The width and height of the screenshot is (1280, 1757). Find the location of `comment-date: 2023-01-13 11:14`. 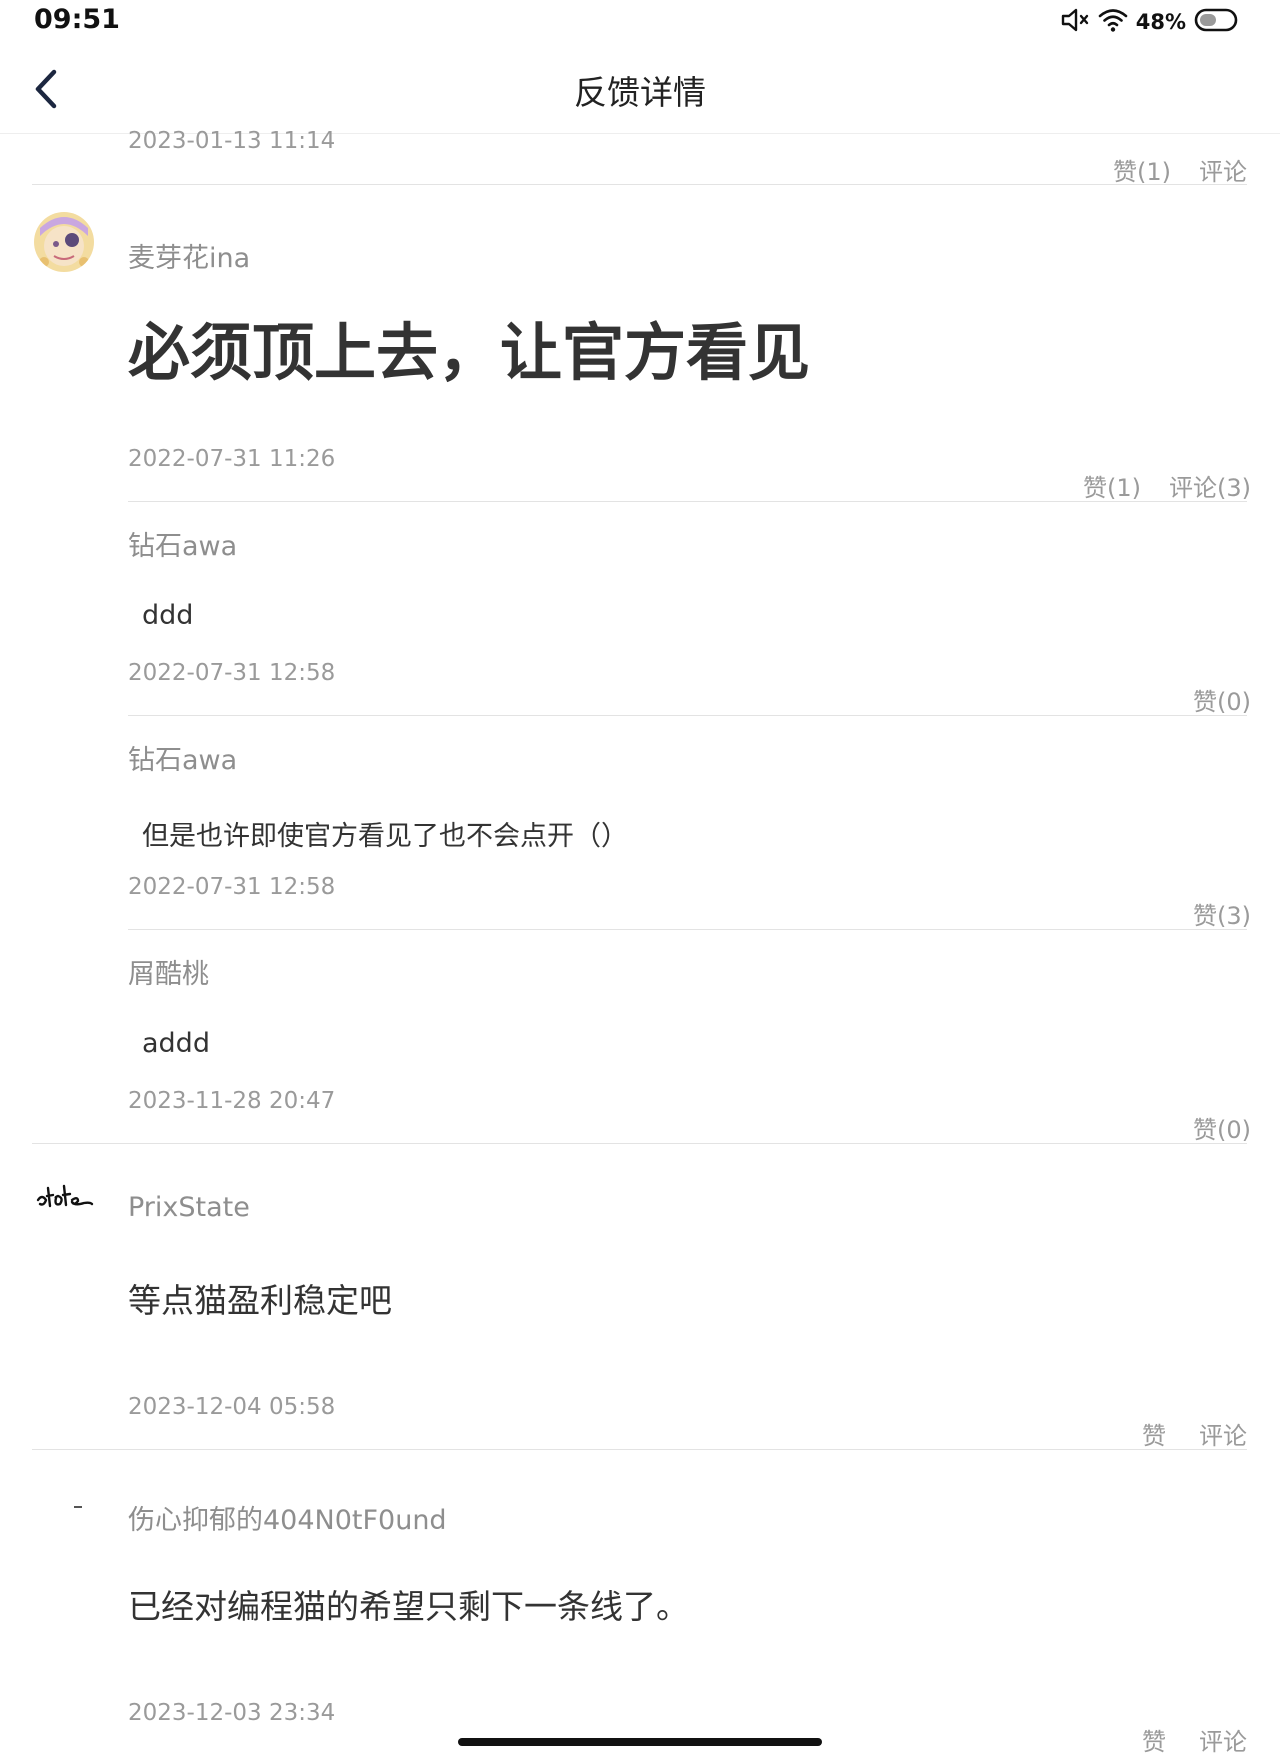

comment-date: 2023-01-13 11:14 is located at coordinates (232, 141).